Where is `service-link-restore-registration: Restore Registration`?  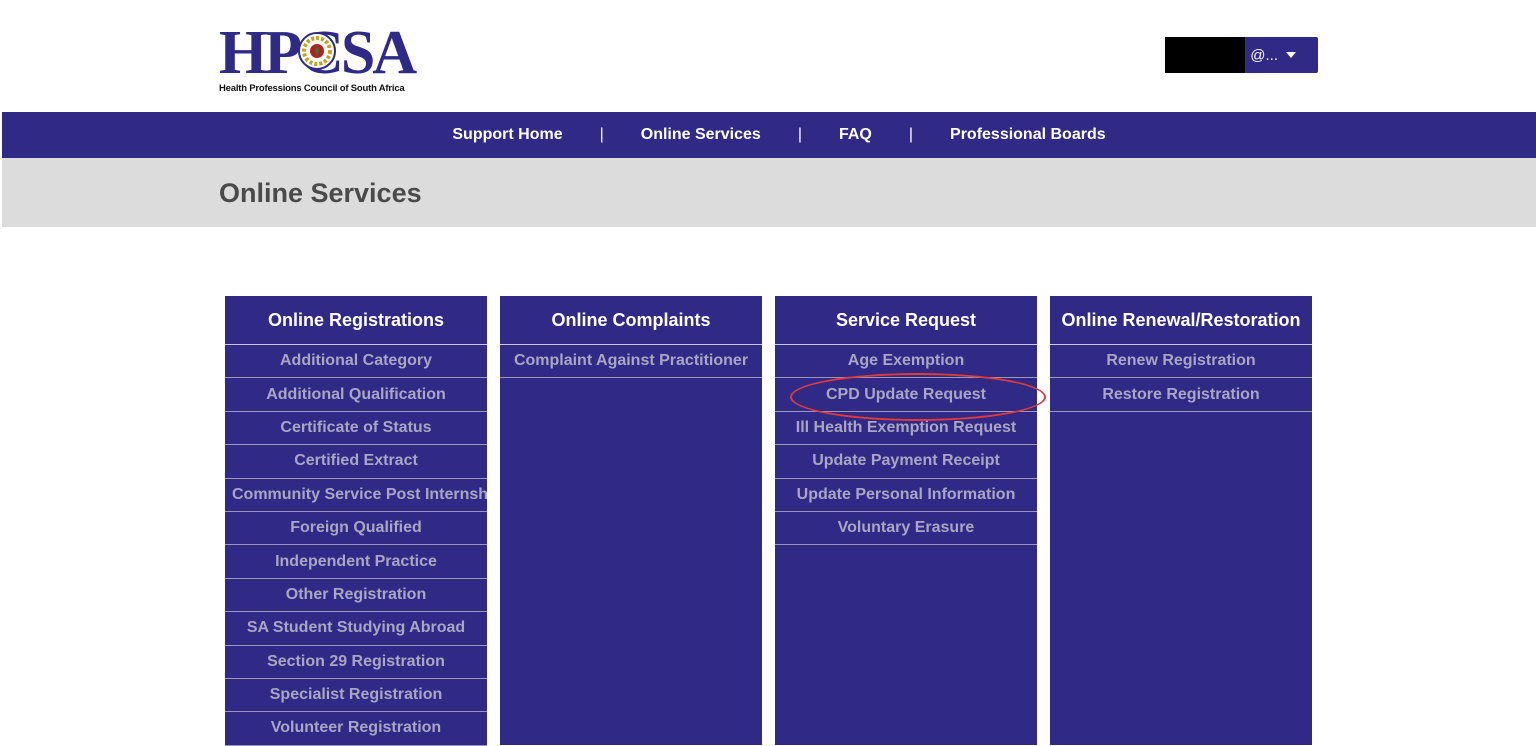
service-link-restore-registration: Restore Registration is located at coordinates (1181, 395).